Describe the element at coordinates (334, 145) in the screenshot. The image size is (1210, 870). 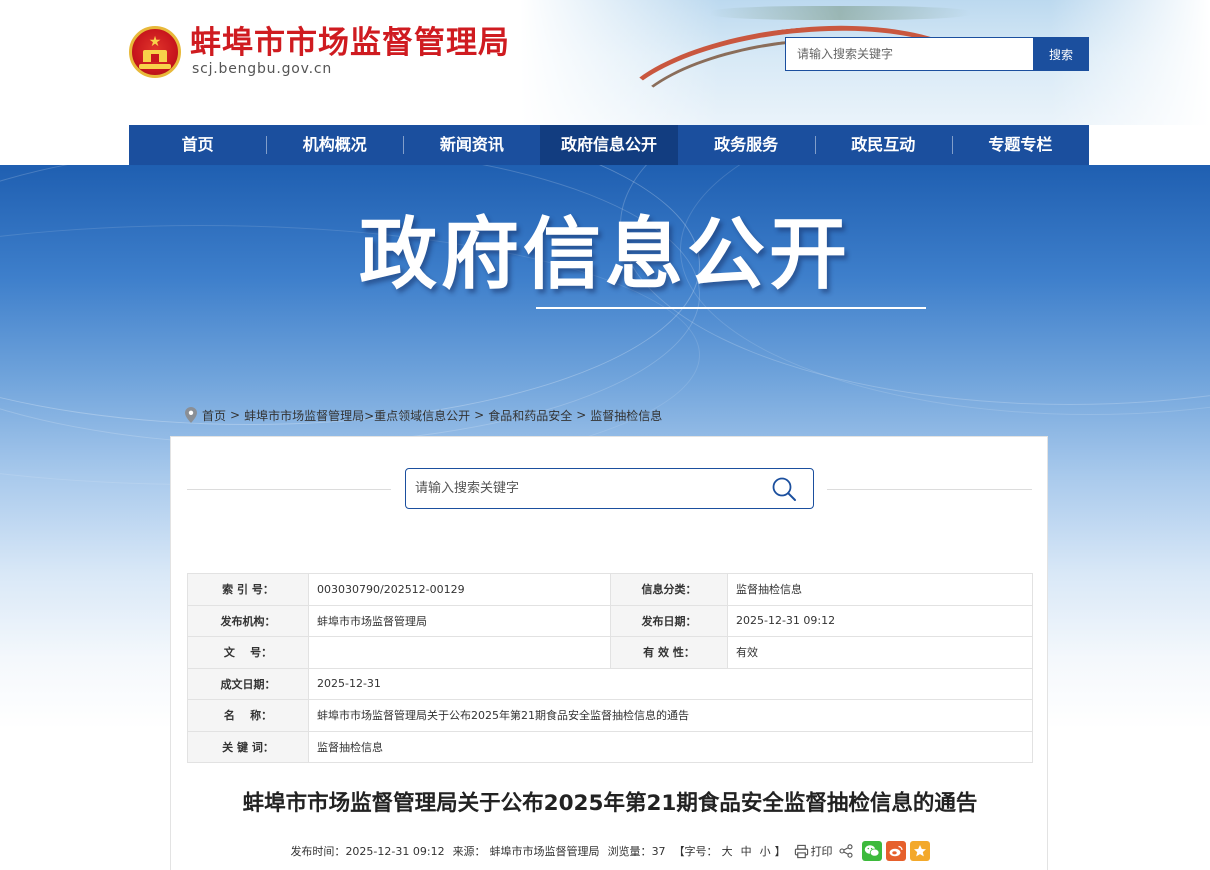
I see `nav-organization: 机构概况` at that location.